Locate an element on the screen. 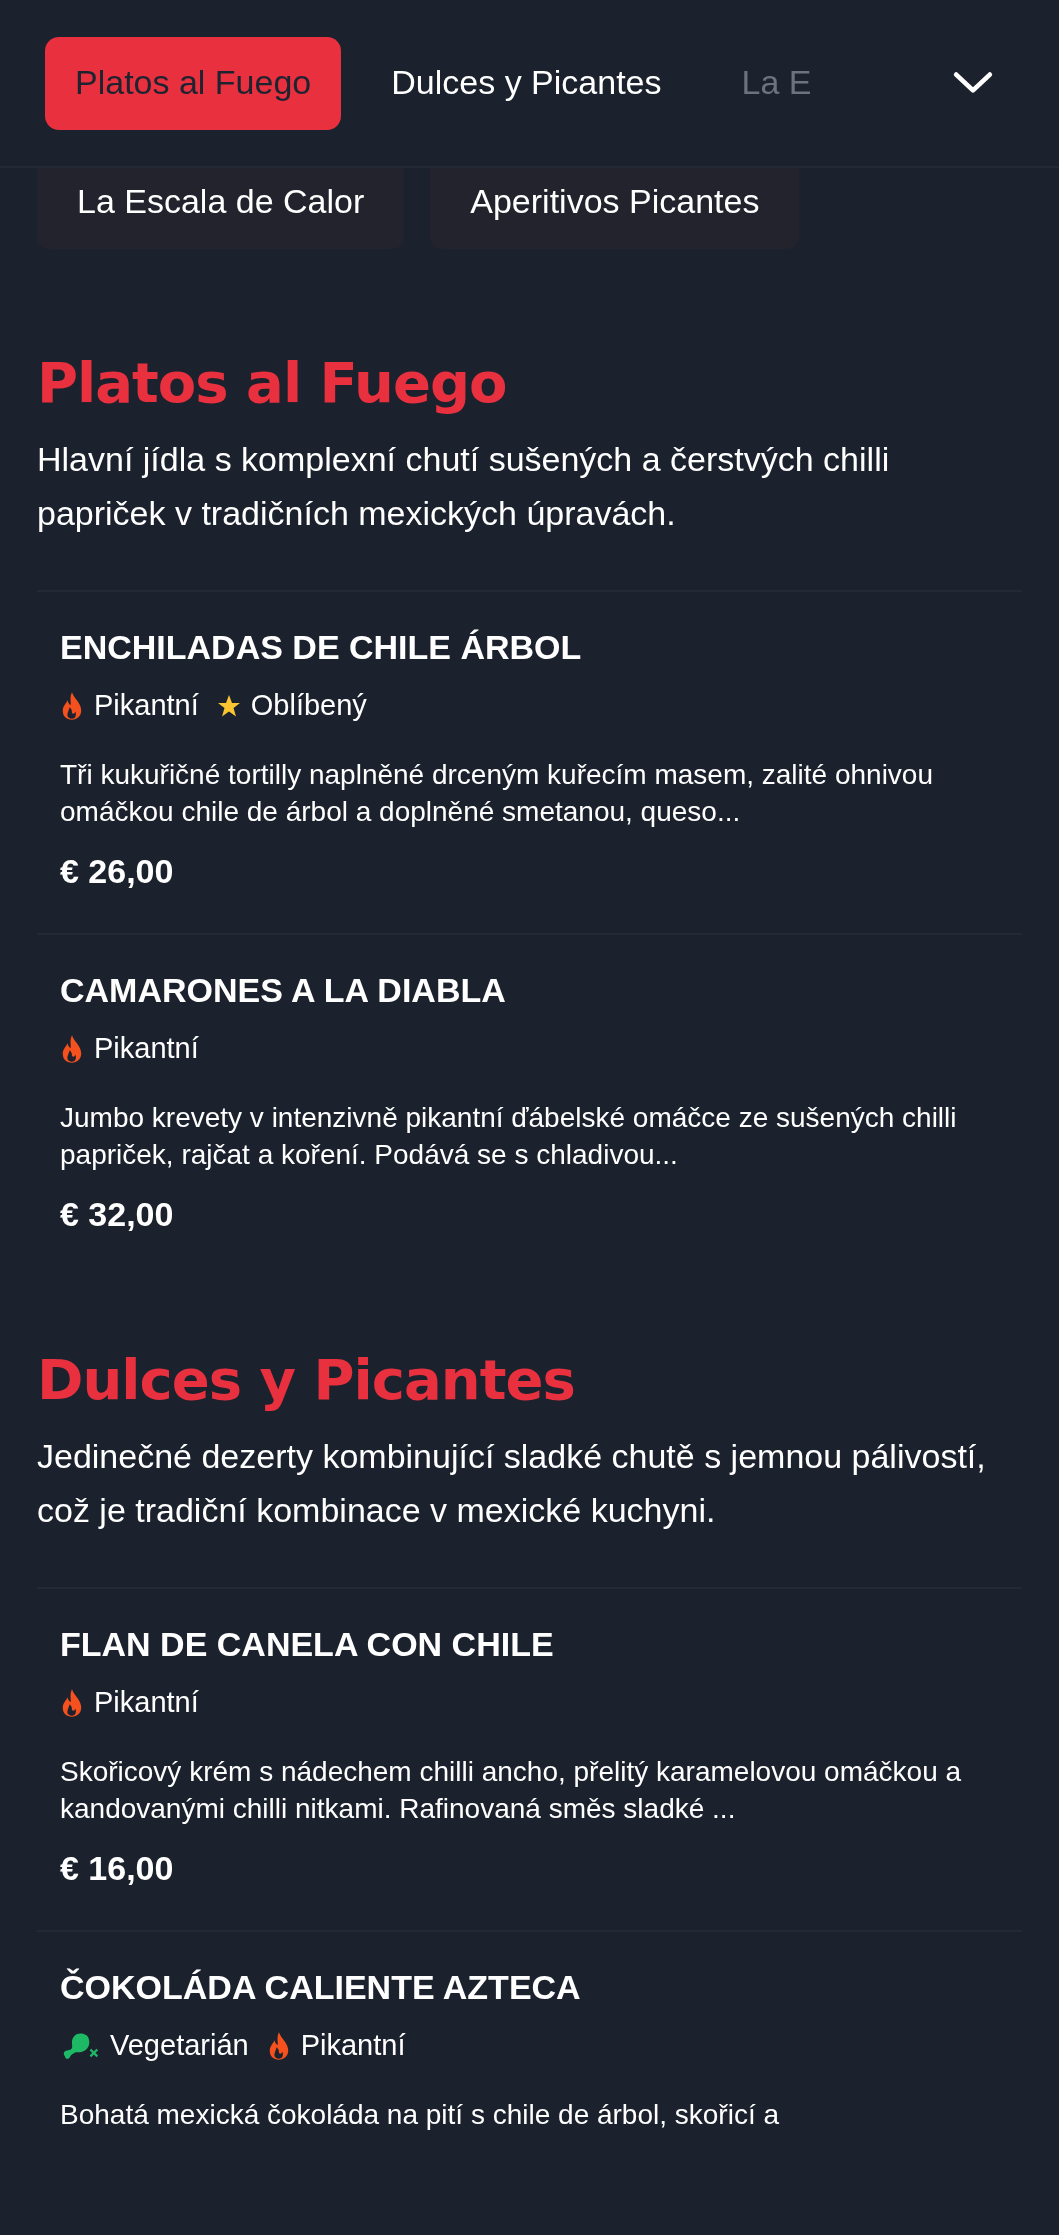 Image resolution: width=1059 pixels, height=2235 pixels. dish-price: € 26,00 is located at coordinates (117, 872).